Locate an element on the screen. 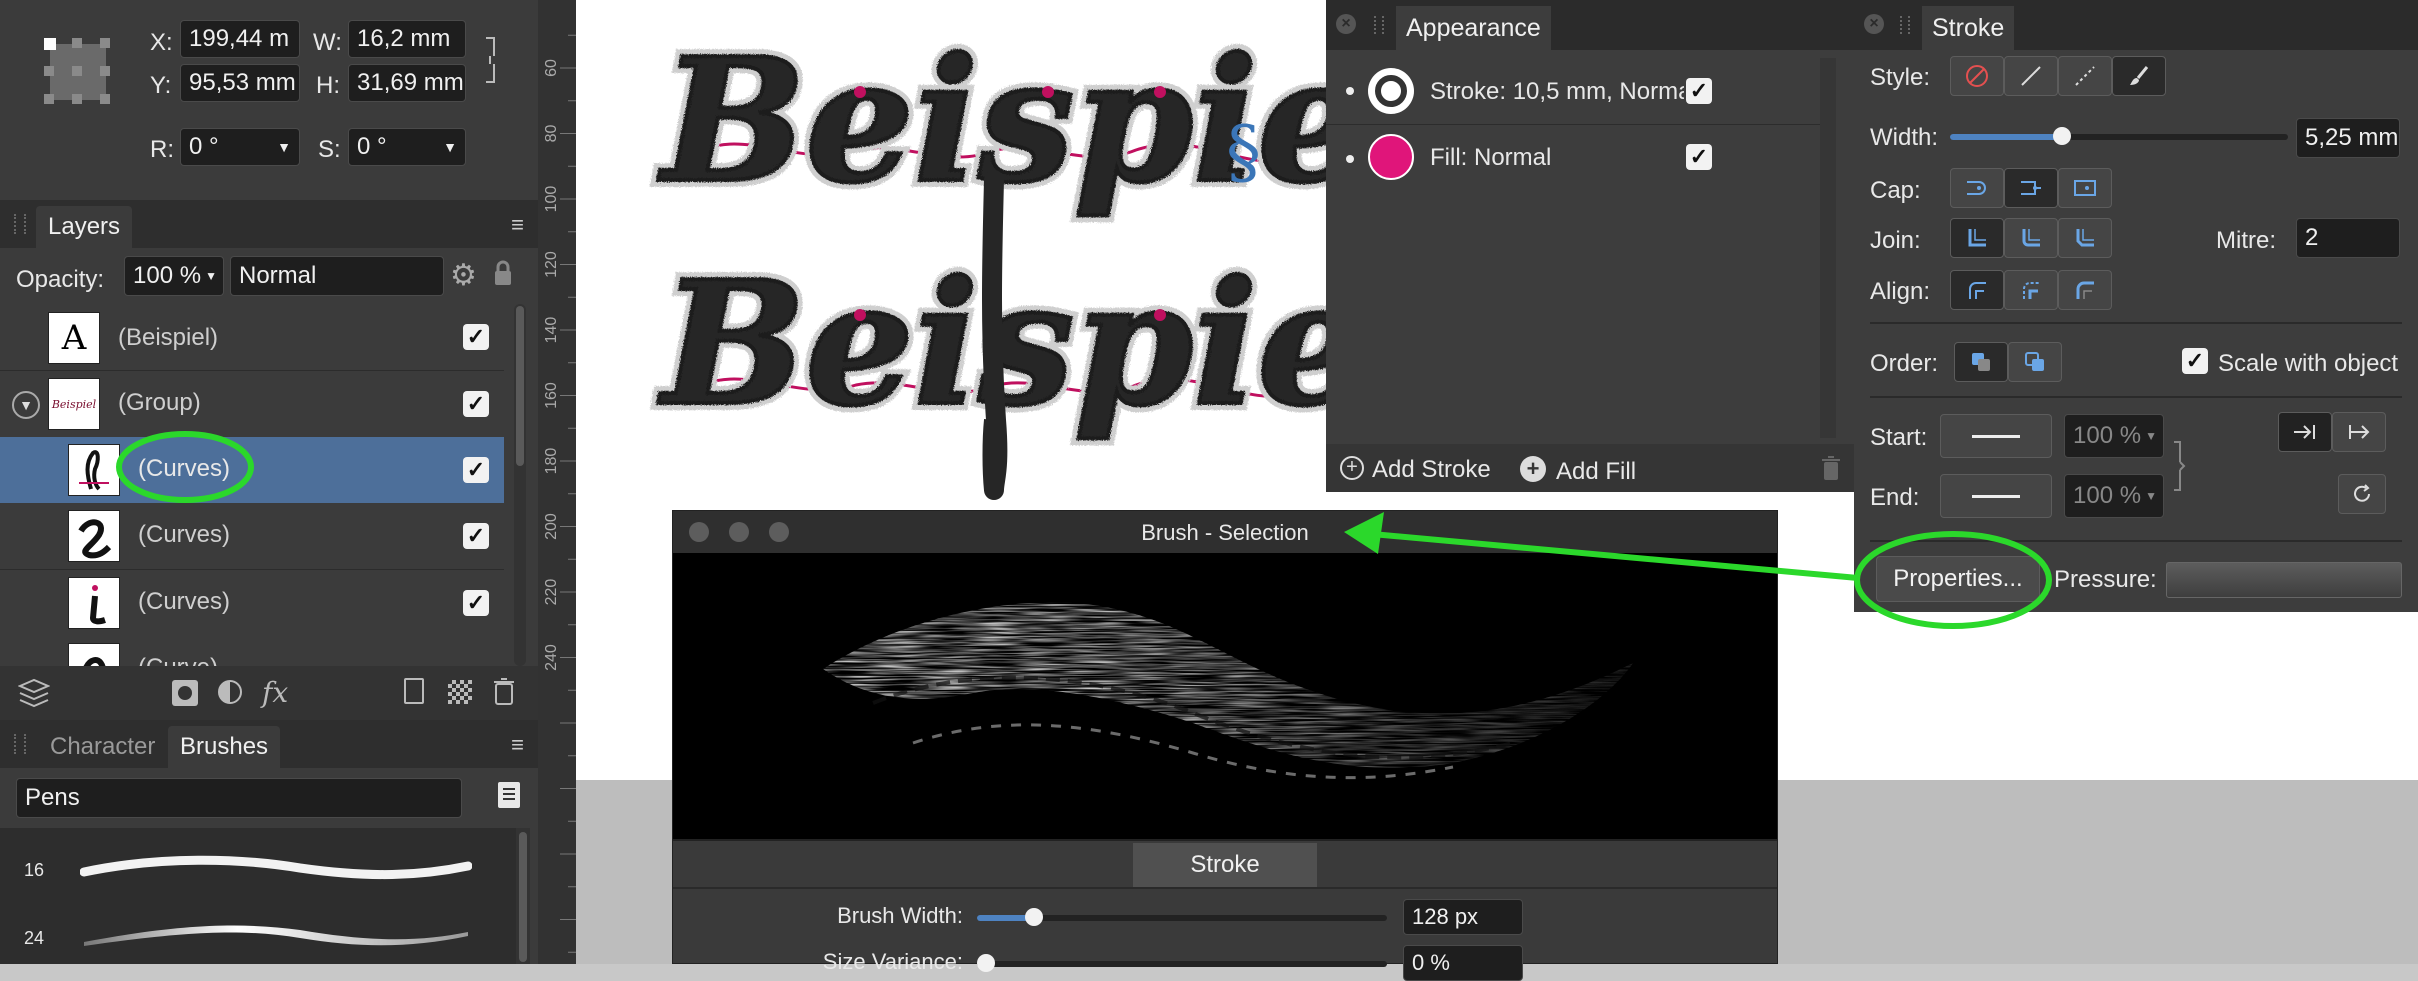  pressure-graph is located at coordinates (2284, 580).